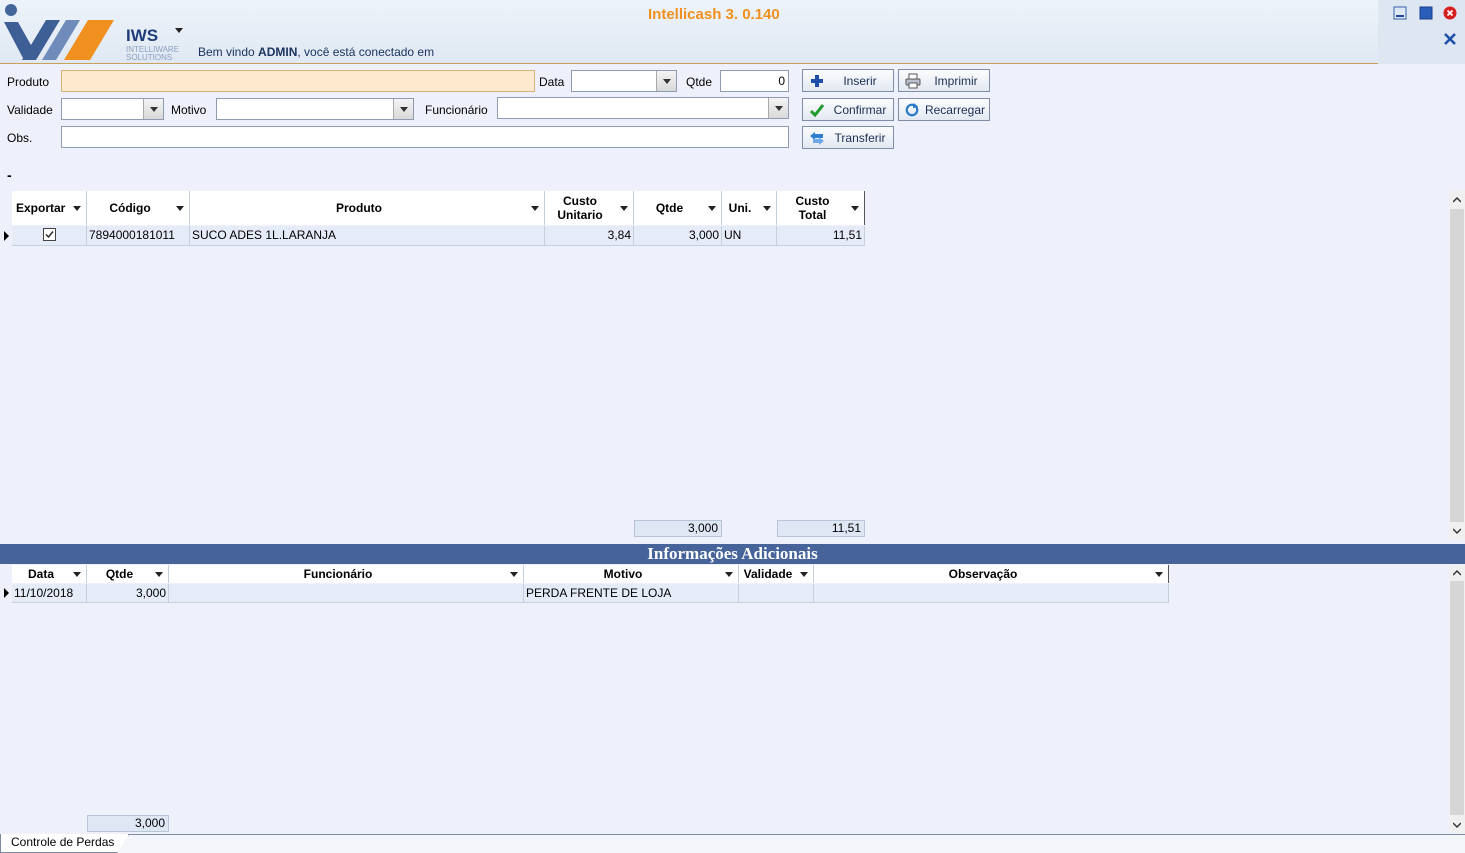 The image size is (1465, 853). What do you see at coordinates (346, 593) in the screenshot?
I see `cell-funcionario` at bounding box center [346, 593].